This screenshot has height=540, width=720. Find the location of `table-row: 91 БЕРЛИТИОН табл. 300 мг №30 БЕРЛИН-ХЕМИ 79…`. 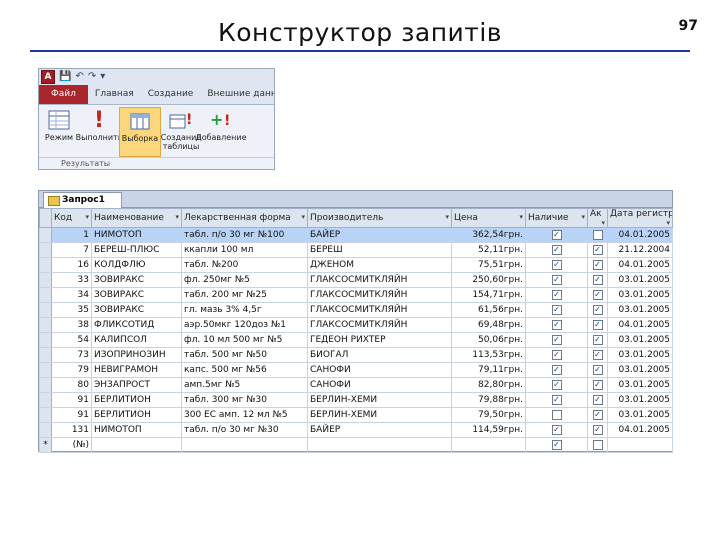

table-row: 91 БЕРЛИТИОН табл. 300 мг №30 БЕРЛИН-ХЕМИ 79… is located at coordinates (356, 400).